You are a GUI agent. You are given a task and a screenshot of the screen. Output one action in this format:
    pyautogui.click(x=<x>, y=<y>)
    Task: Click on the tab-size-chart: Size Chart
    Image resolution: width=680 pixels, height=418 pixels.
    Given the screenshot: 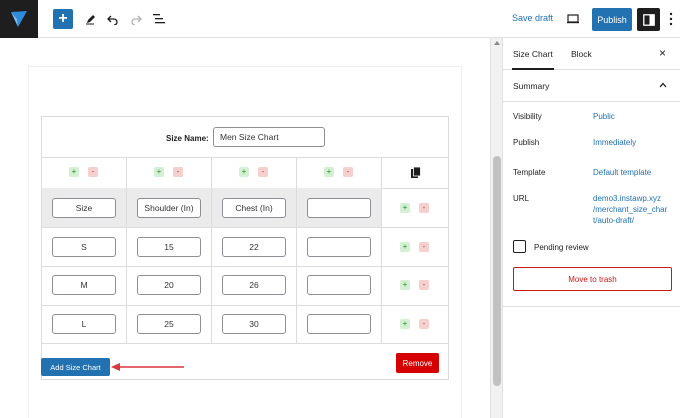 What is the action you would take?
    pyautogui.click(x=533, y=59)
    